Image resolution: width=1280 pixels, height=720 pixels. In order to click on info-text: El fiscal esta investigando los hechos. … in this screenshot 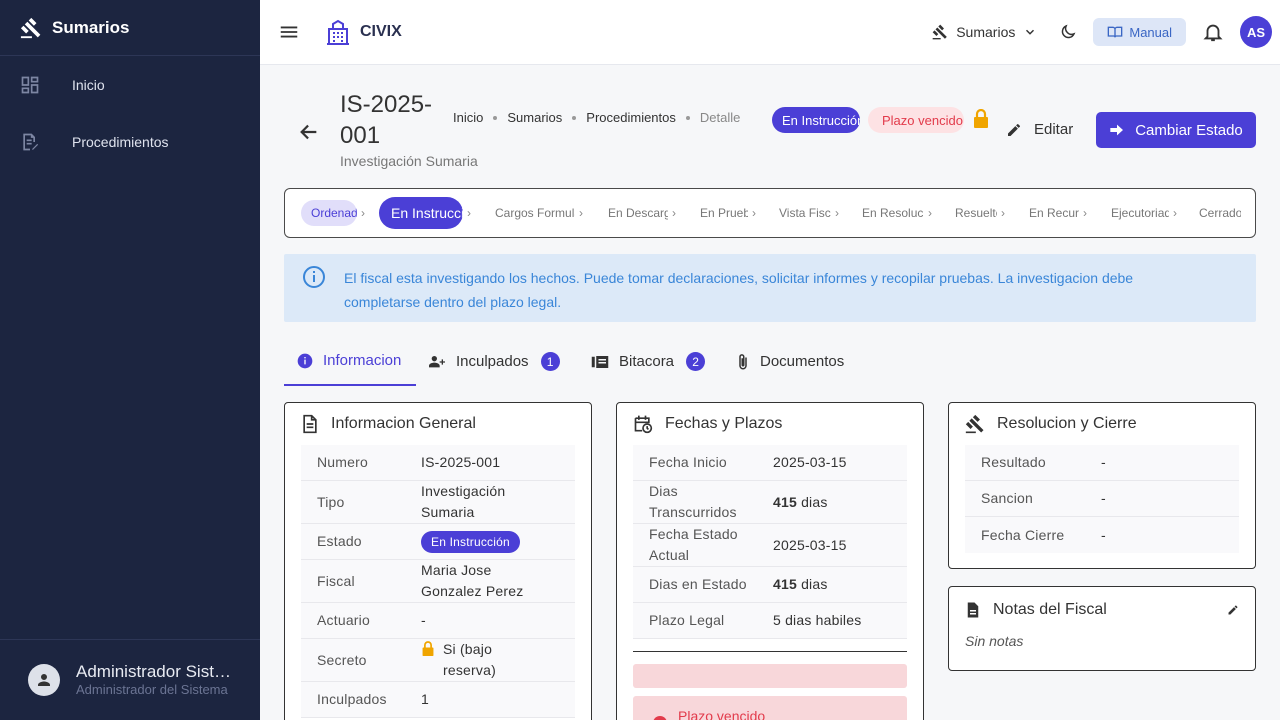, I will do `click(739, 290)`.